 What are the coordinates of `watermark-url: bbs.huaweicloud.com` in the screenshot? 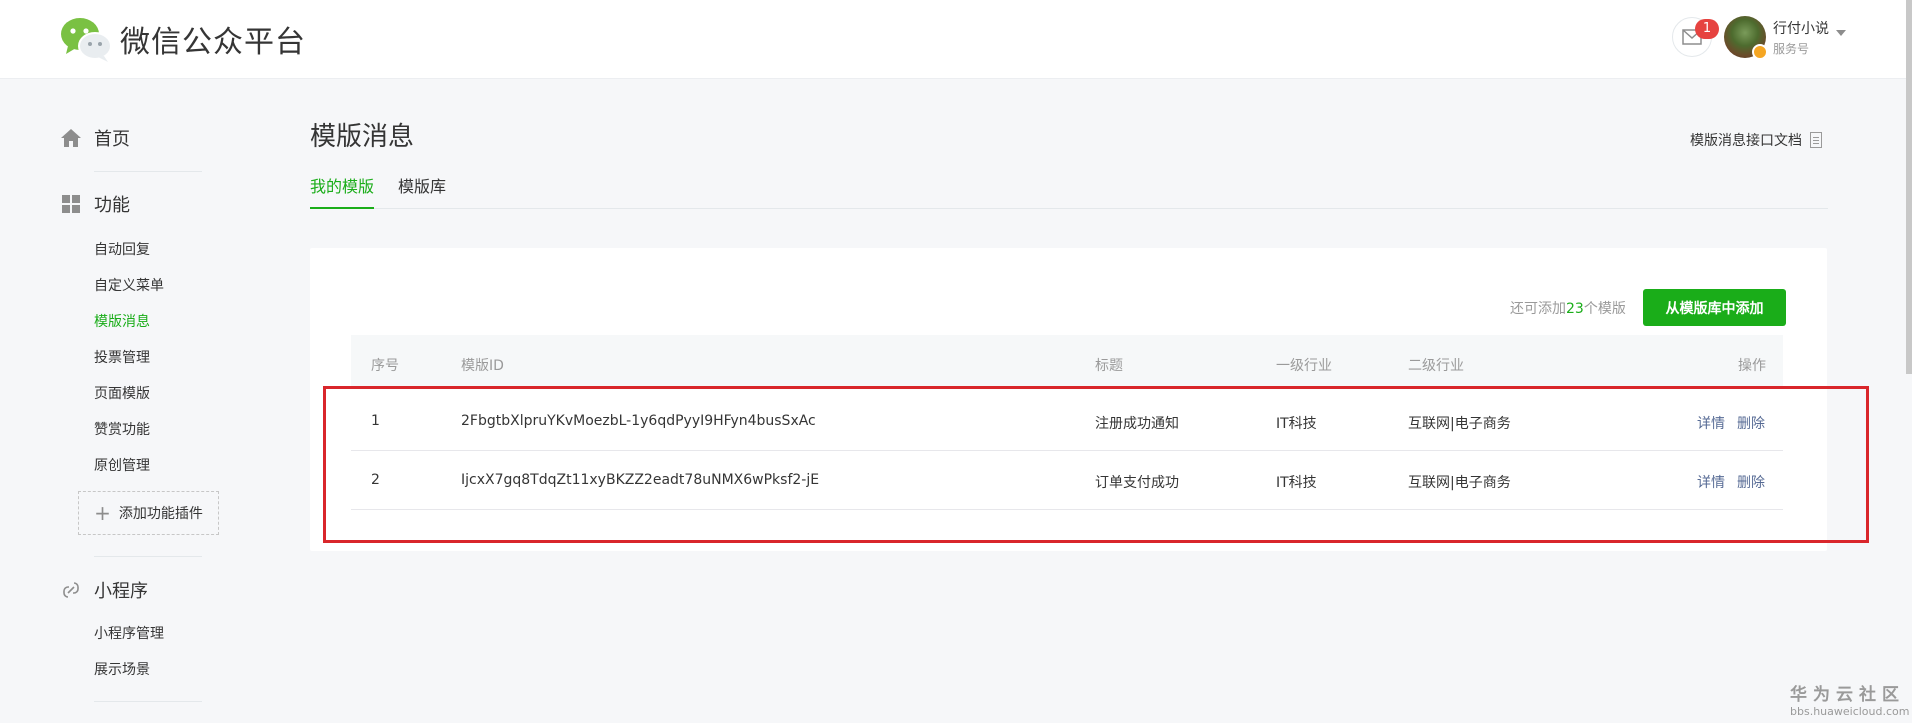 It's located at (1850, 711).